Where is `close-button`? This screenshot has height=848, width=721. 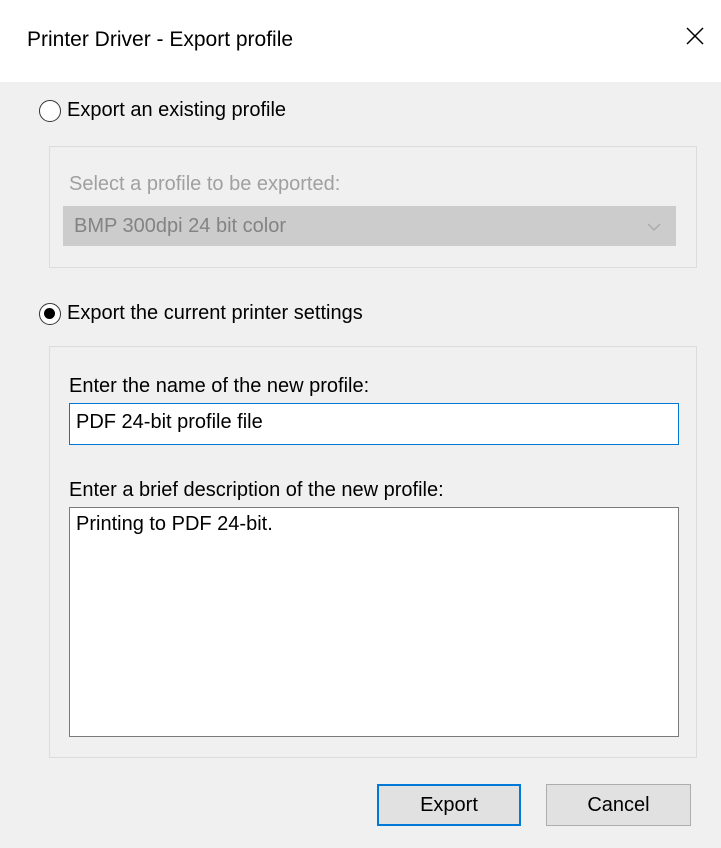
close-button is located at coordinates (695, 36).